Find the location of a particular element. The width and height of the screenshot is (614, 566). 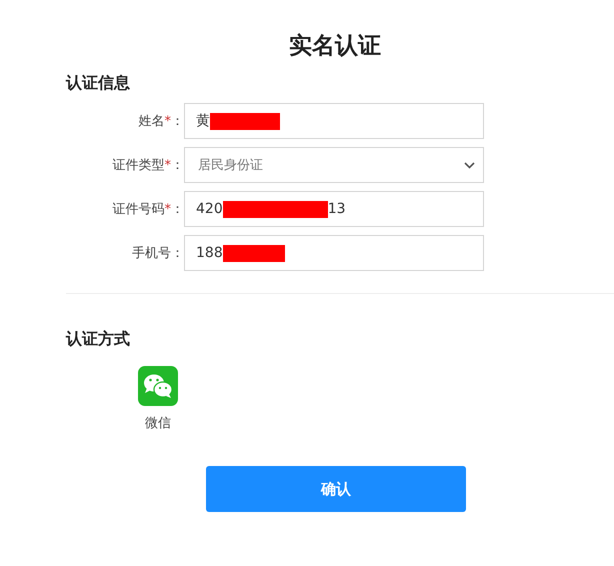

field-label: 证件类型 is located at coordinates (138, 165).